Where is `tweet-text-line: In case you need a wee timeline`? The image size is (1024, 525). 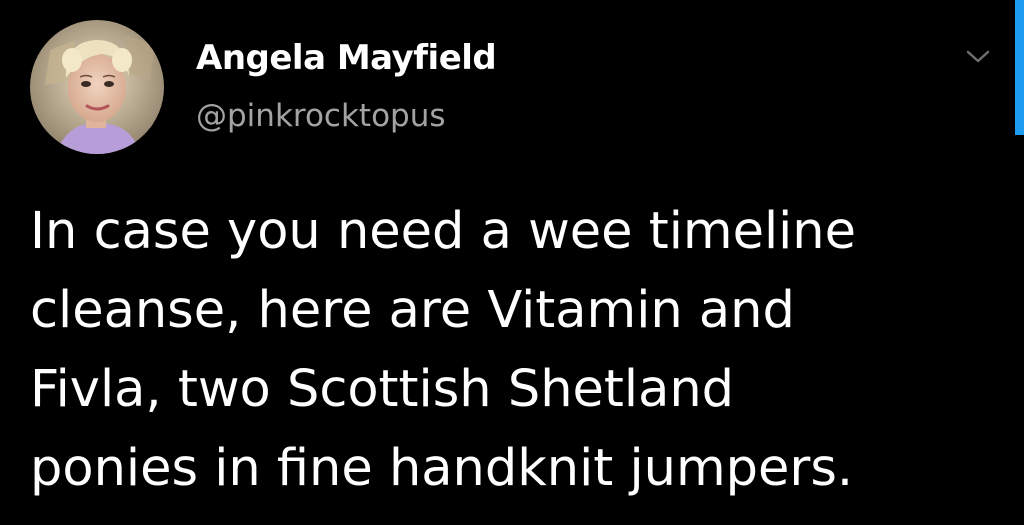 tweet-text-line: In case you need a wee timeline is located at coordinates (443, 231).